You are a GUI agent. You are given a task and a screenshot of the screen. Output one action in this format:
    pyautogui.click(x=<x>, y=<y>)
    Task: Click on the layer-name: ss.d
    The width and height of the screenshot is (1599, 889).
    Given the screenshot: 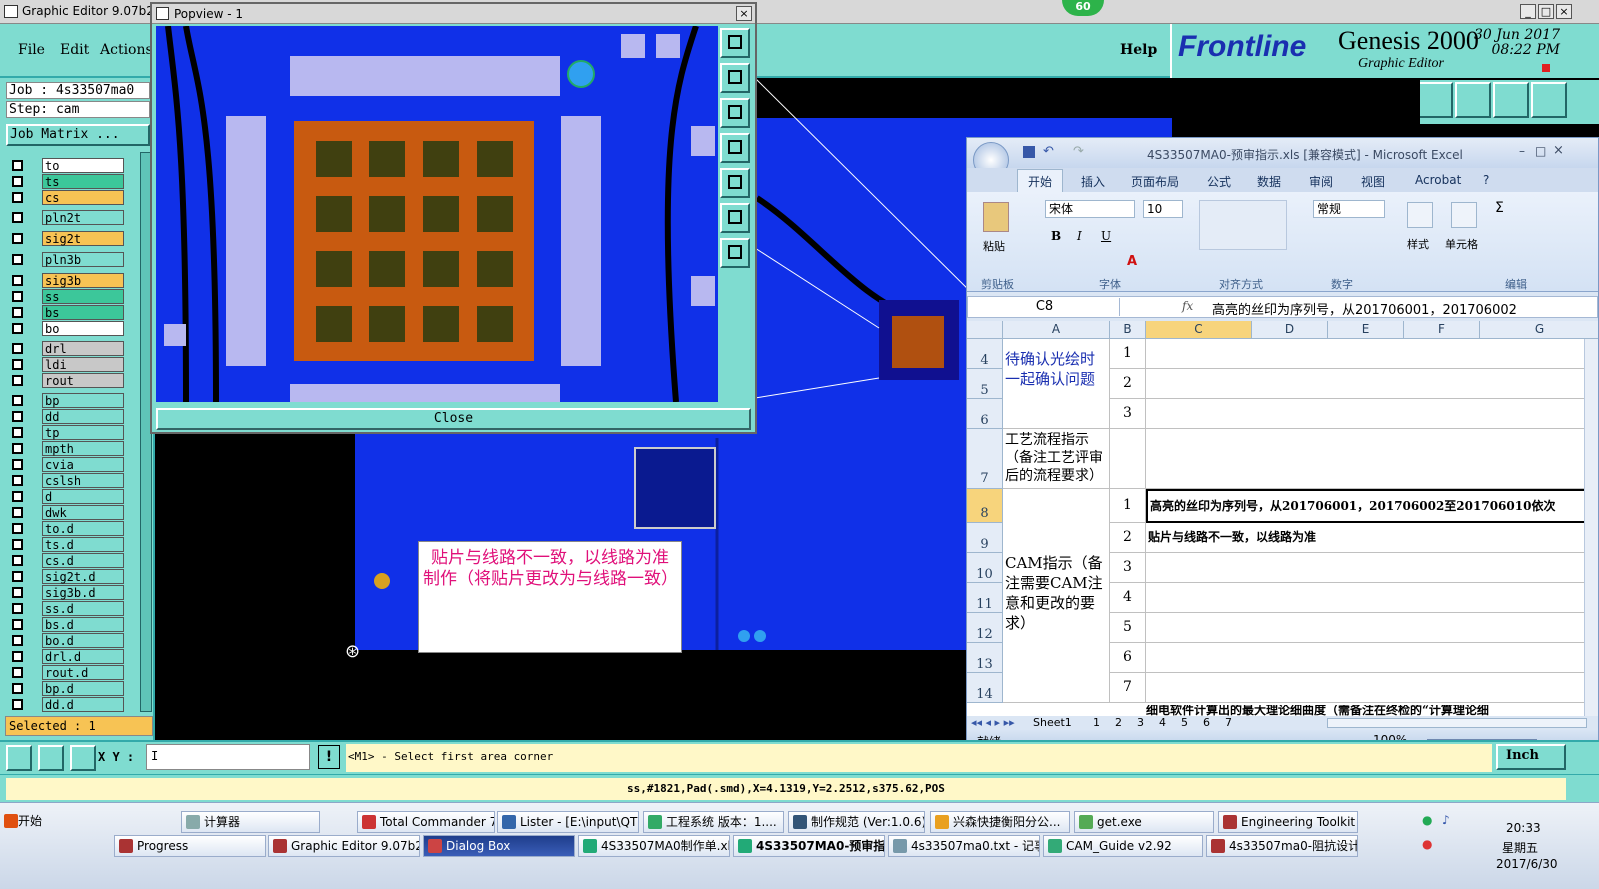 What is the action you would take?
    pyautogui.click(x=83, y=608)
    